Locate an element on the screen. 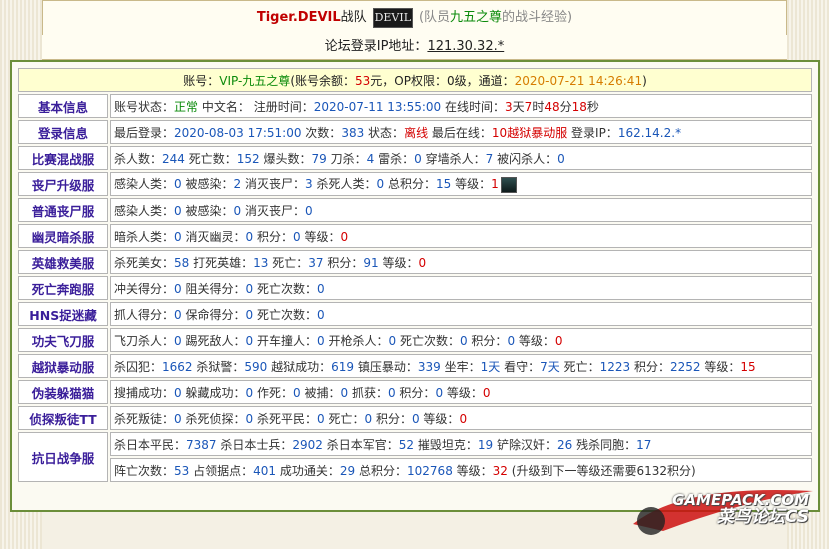  level-up-note: (升级到下一等级还需要6132积分) is located at coordinates (603, 470).